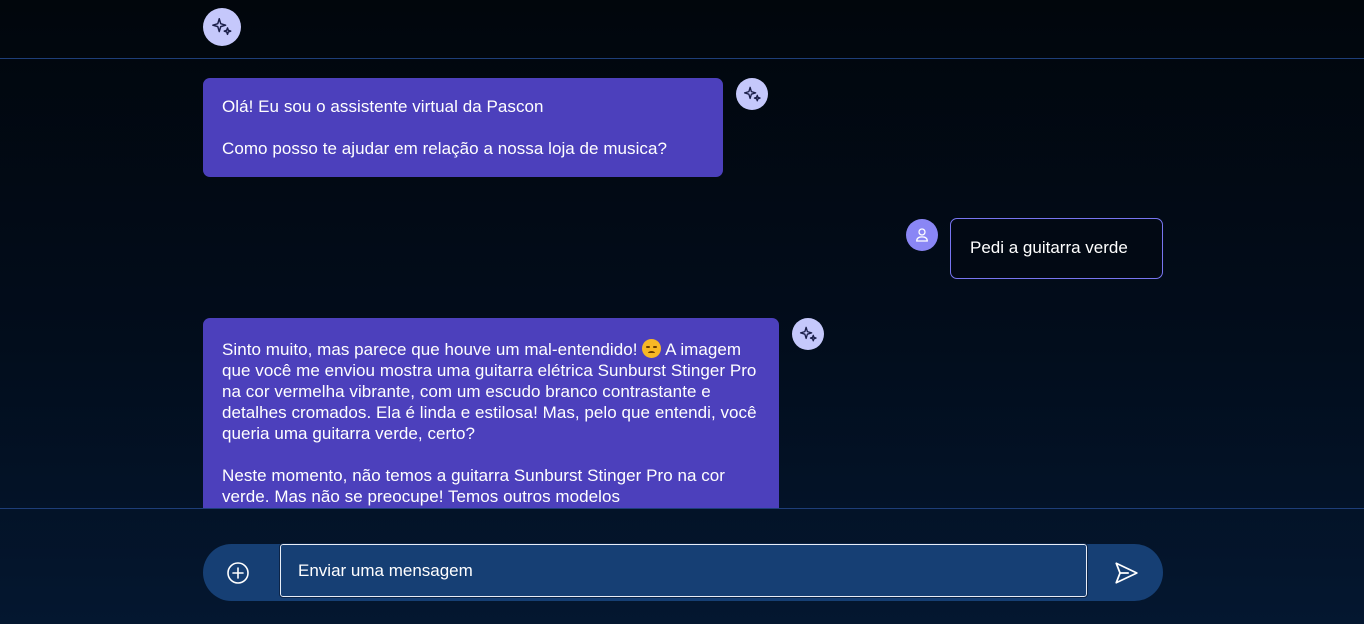  I want to click on attach-button, so click(238, 573).